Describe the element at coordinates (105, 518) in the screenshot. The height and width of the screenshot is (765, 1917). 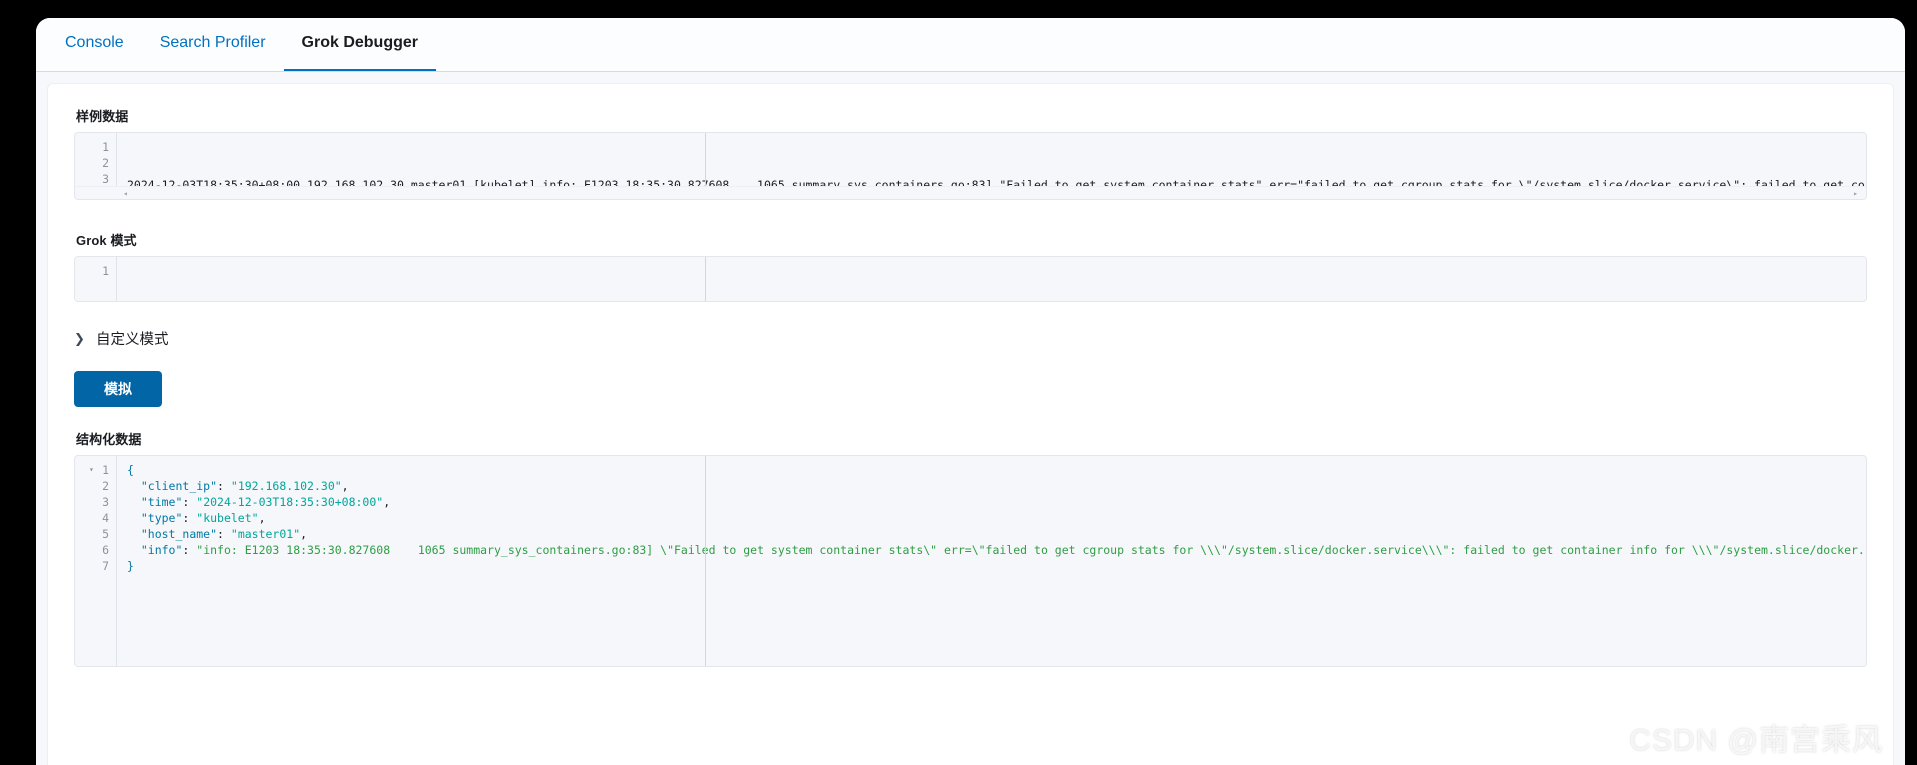
I see `line-number: 4` at that location.